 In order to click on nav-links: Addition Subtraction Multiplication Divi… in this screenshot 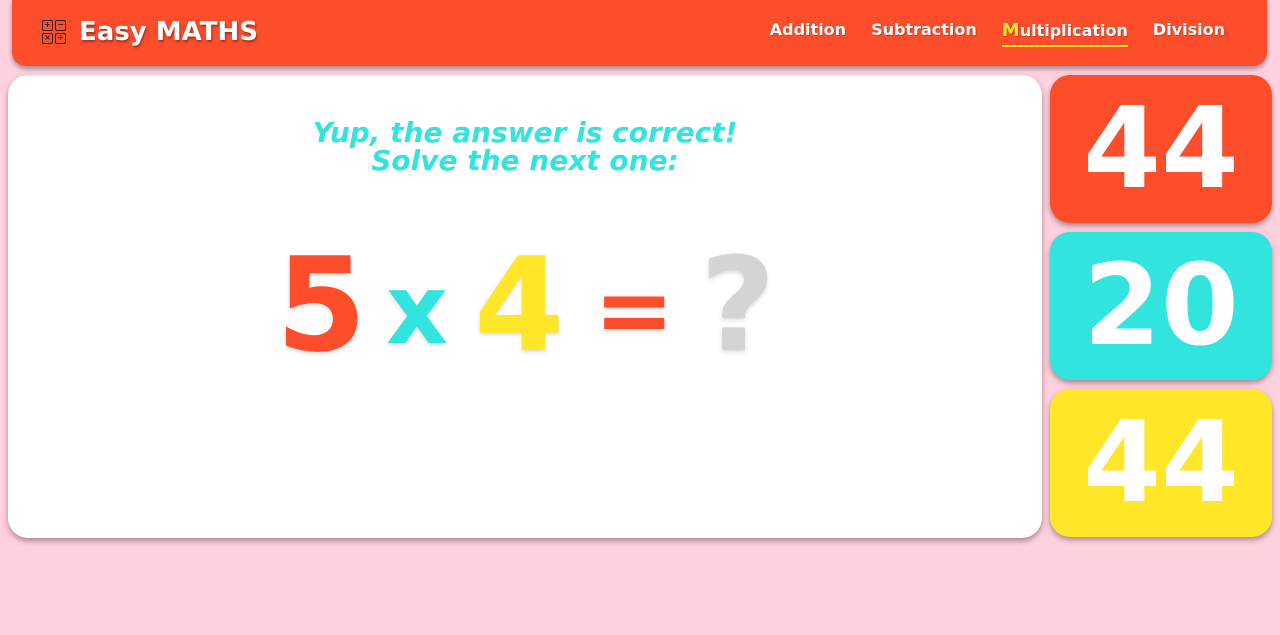, I will do `click(997, 33)`.